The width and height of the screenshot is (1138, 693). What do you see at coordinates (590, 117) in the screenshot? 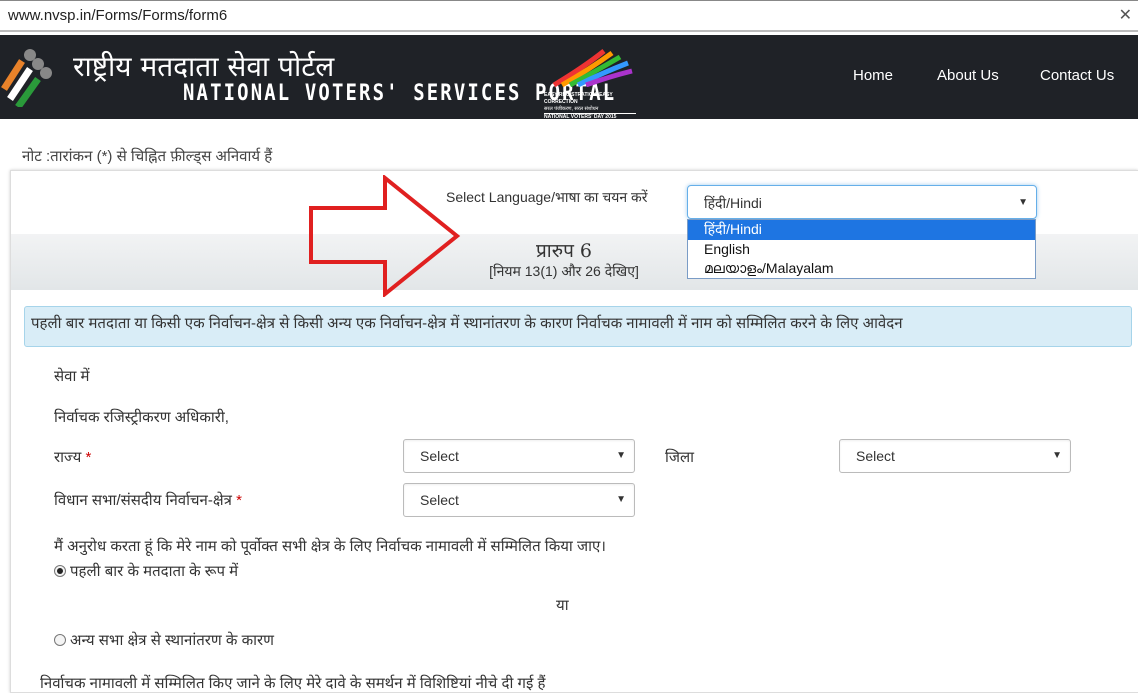
I see `badge-line: NATIONAL VOTERS' DAY 2015` at bounding box center [590, 117].